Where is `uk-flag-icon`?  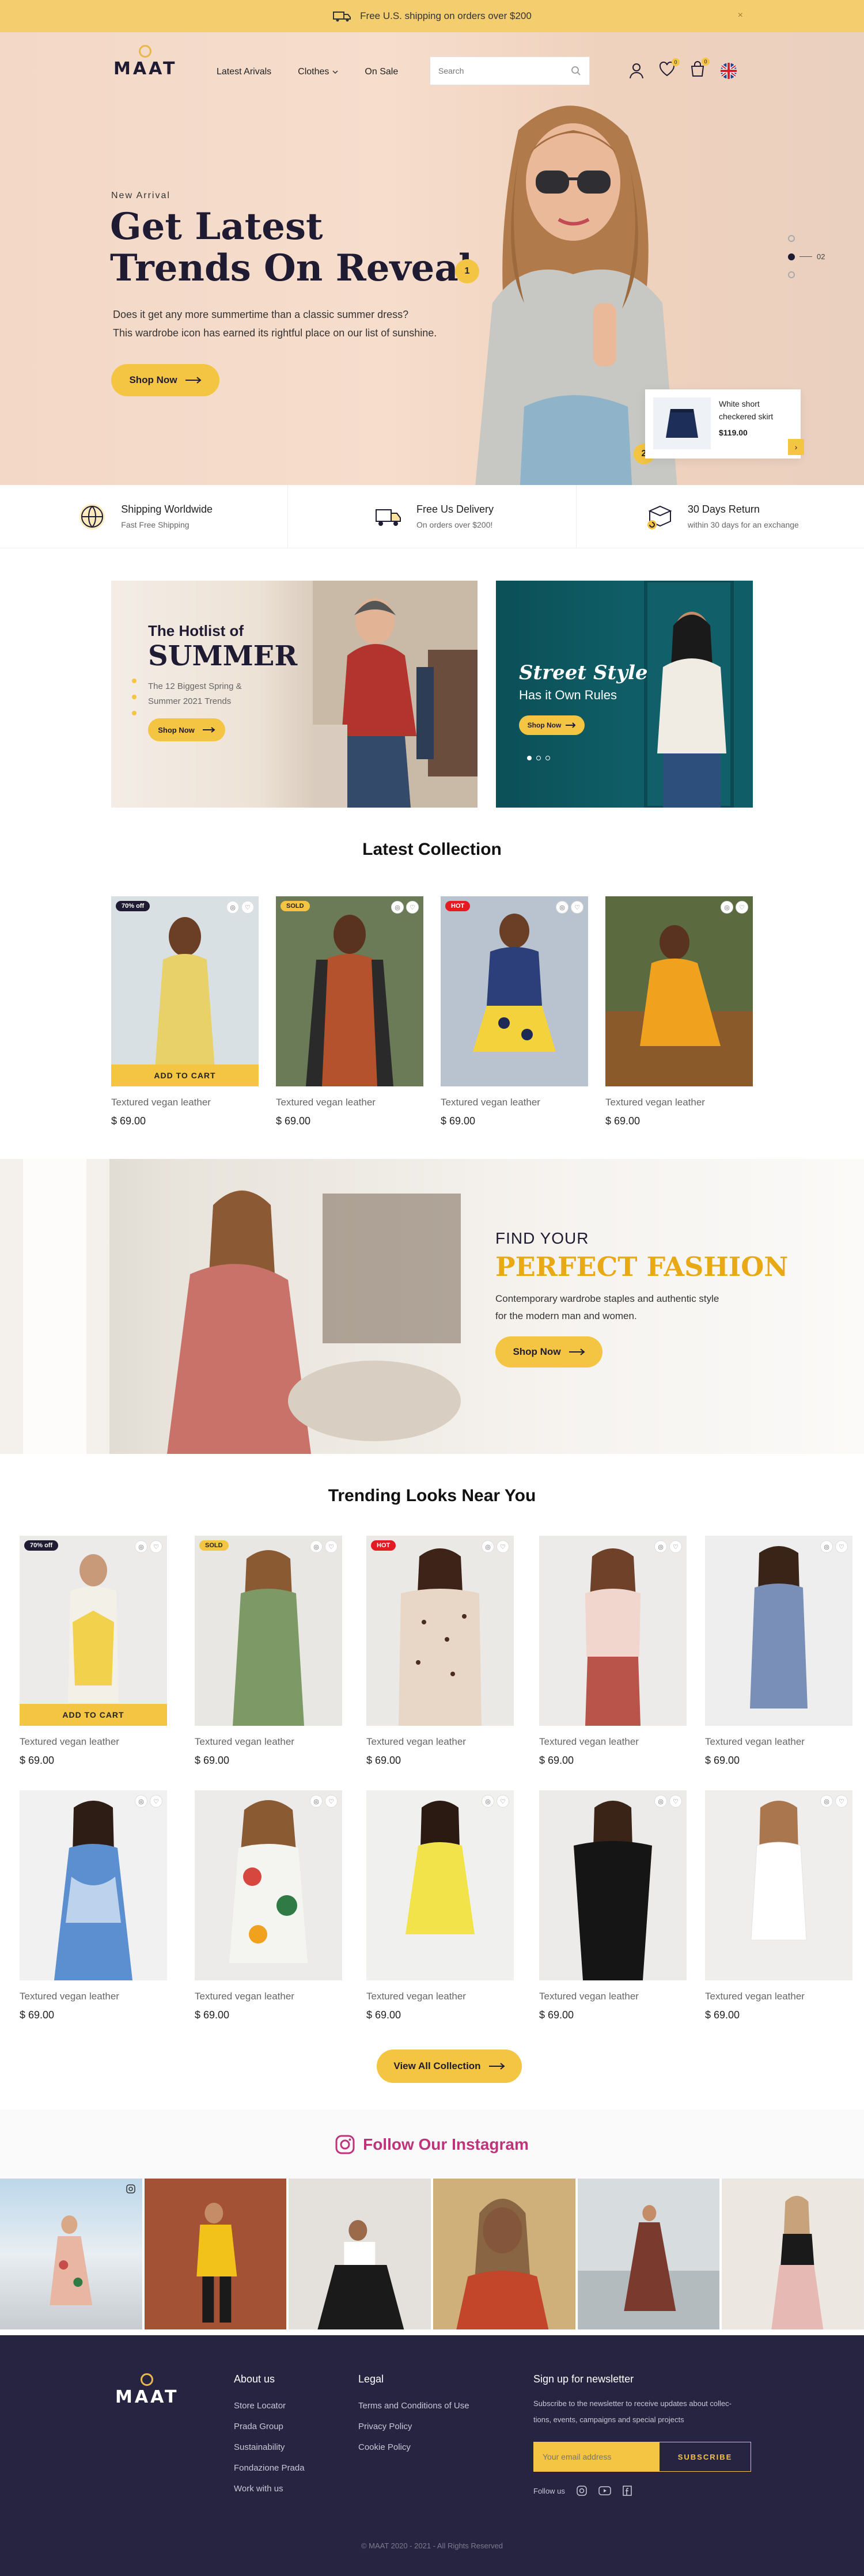
uk-flag-icon is located at coordinates (728, 70).